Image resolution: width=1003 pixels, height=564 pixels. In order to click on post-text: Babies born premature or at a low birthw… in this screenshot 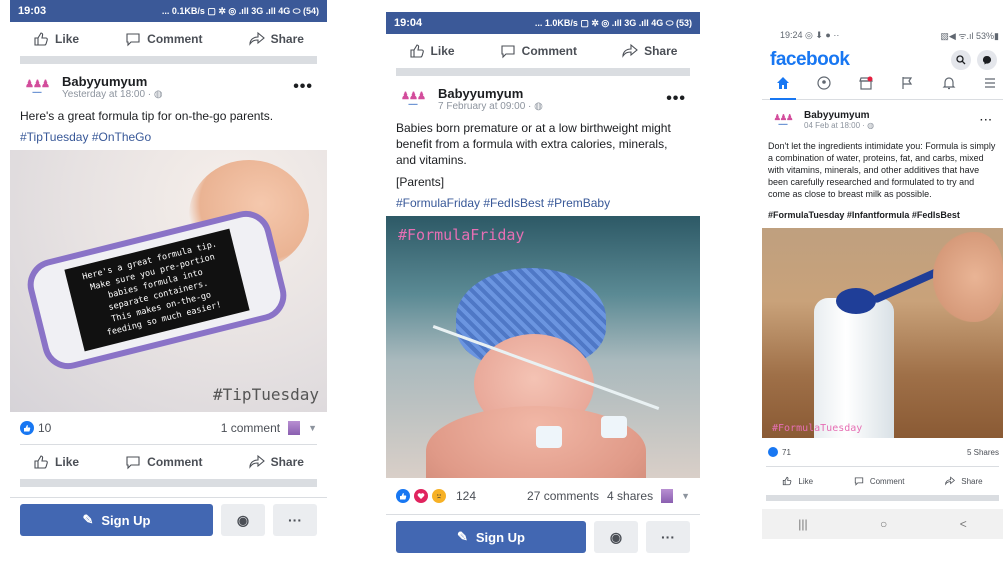, I will do `click(533, 144)`.